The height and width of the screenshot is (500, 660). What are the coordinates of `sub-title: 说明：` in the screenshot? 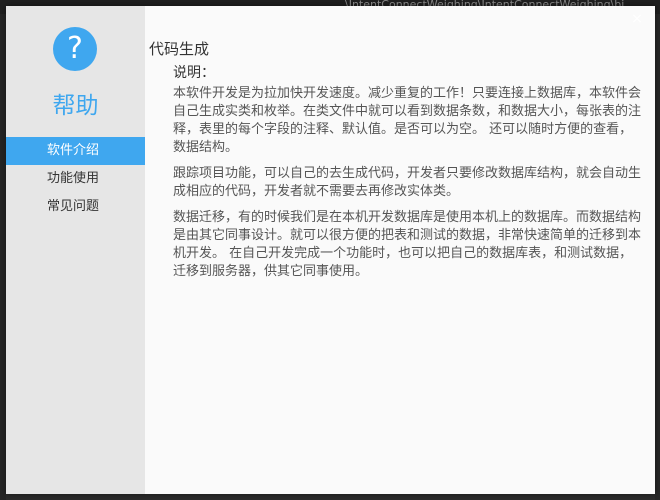 It's located at (194, 73).